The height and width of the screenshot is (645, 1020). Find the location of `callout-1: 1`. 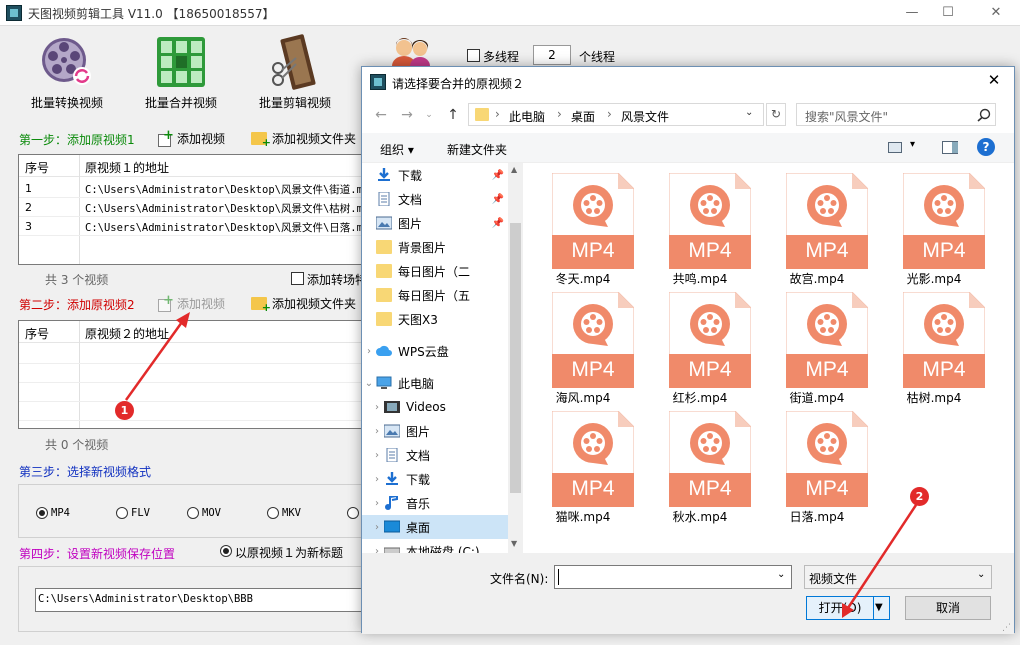

callout-1: 1 is located at coordinates (124, 410).